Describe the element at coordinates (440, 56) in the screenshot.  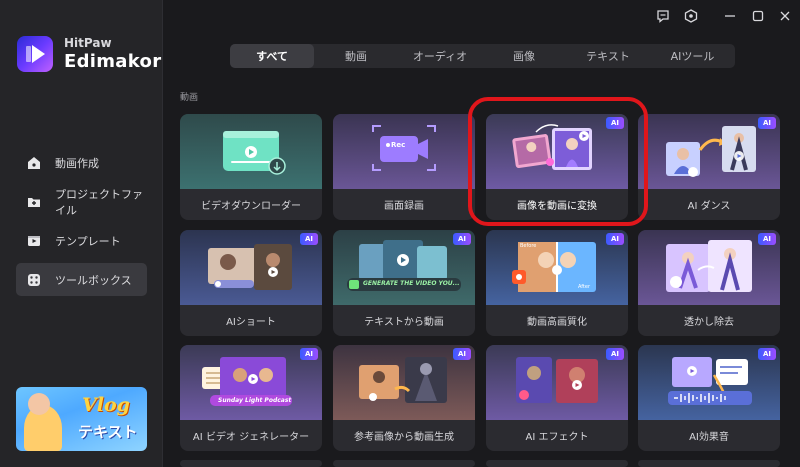
I see `tab-audio: オーディオ` at that location.